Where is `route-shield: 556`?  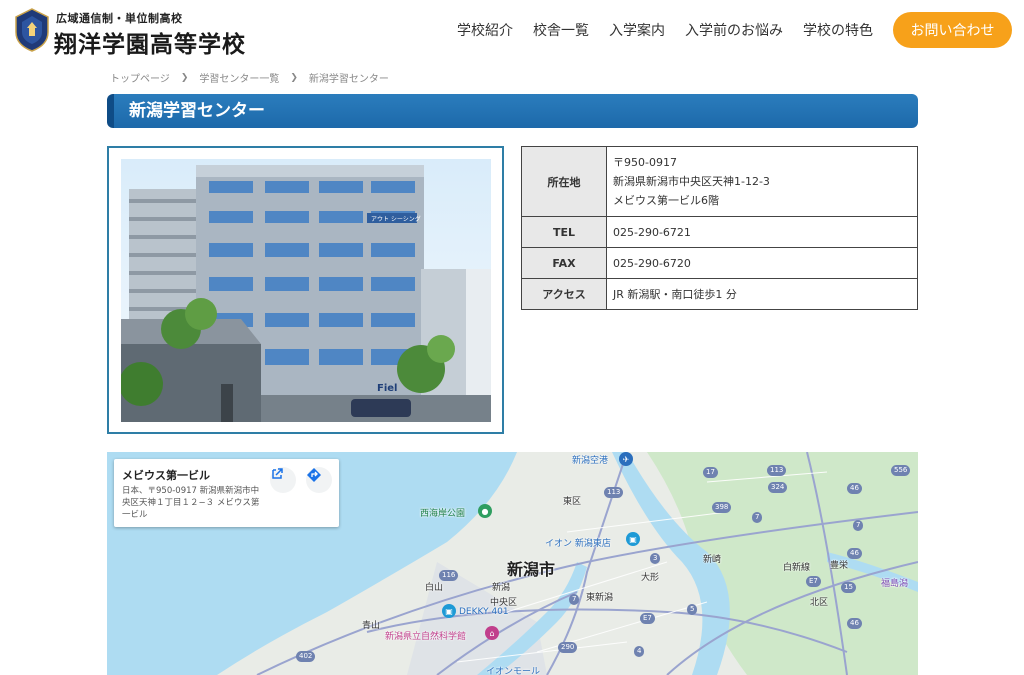 route-shield: 556 is located at coordinates (901, 470).